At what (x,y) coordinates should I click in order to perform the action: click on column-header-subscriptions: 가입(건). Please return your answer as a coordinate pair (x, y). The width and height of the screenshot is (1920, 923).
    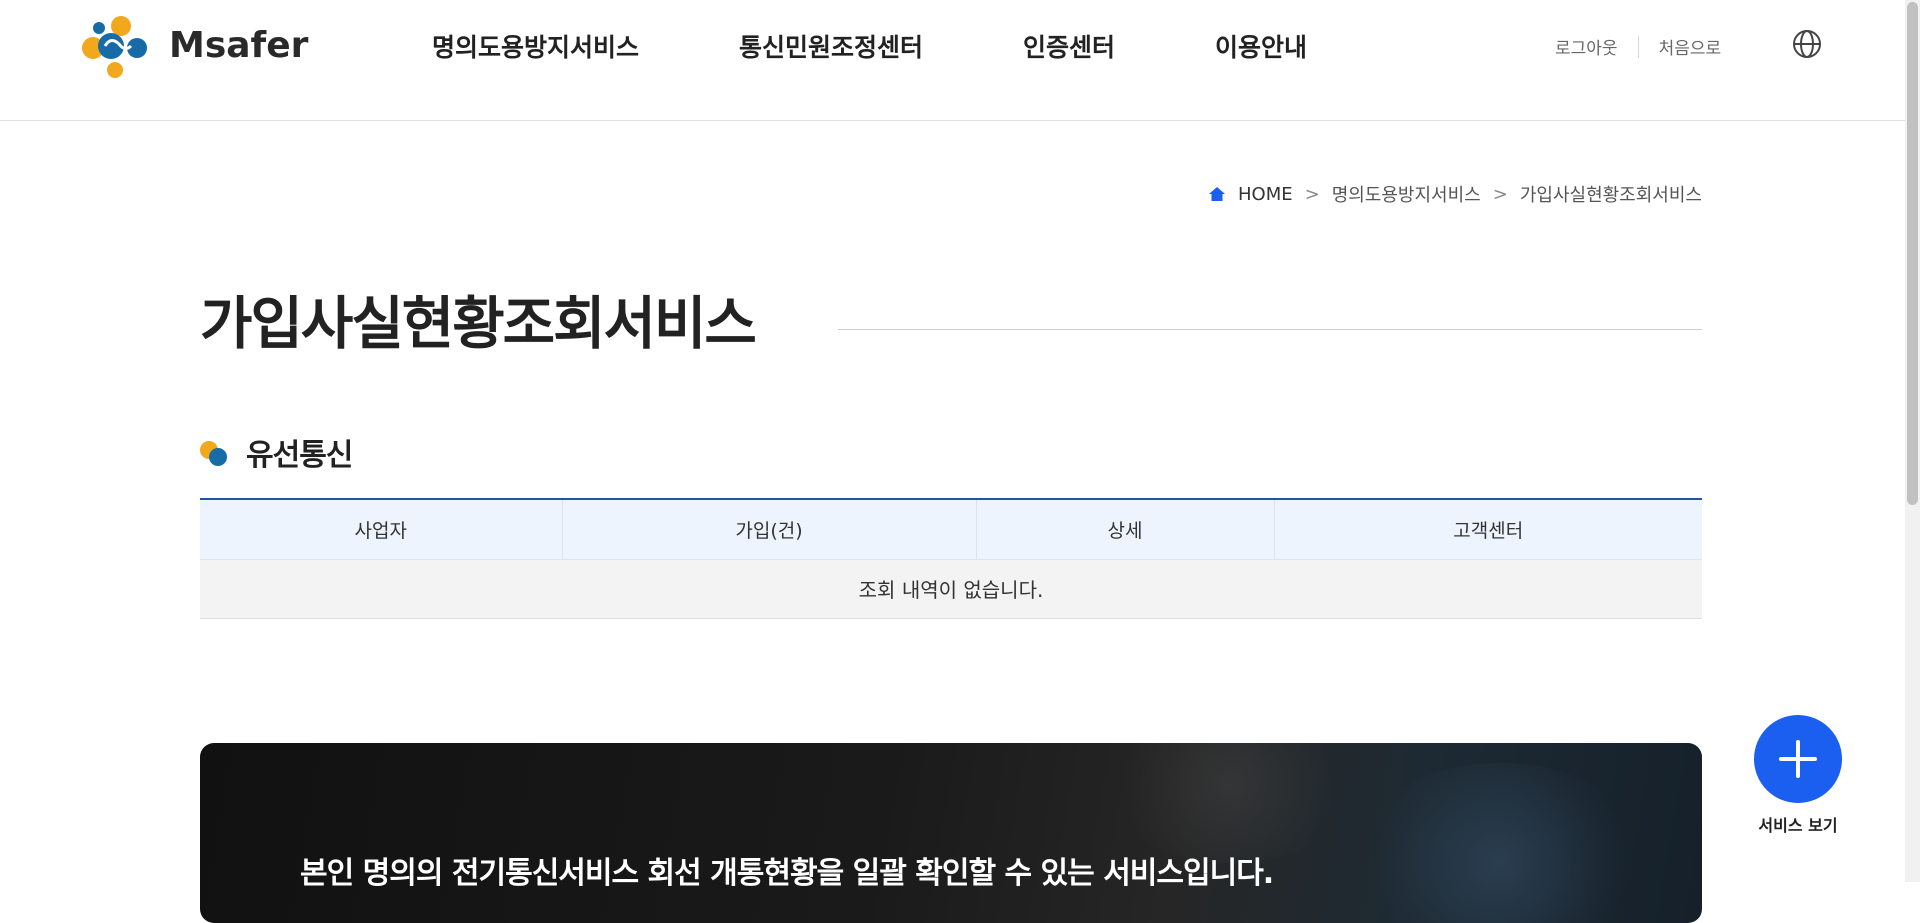
    Looking at the image, I should click on (769, 529).